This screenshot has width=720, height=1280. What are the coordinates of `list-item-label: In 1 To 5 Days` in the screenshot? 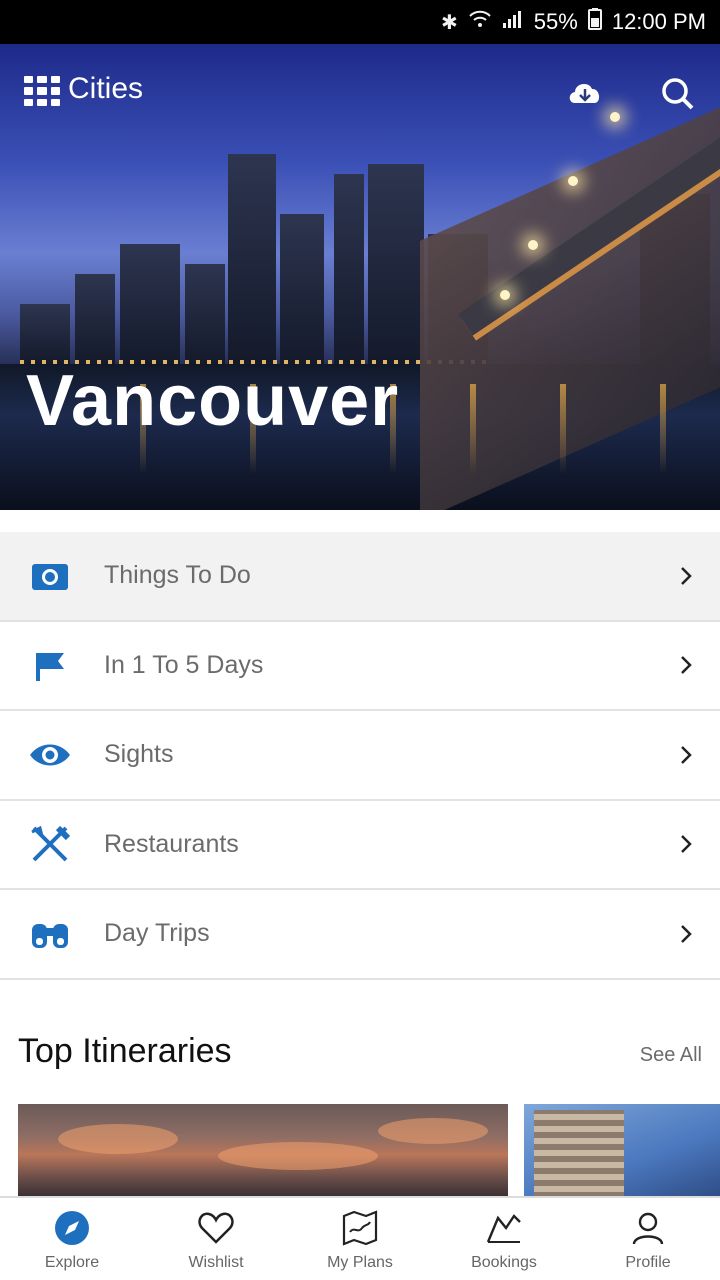 It's located at (184, 664).